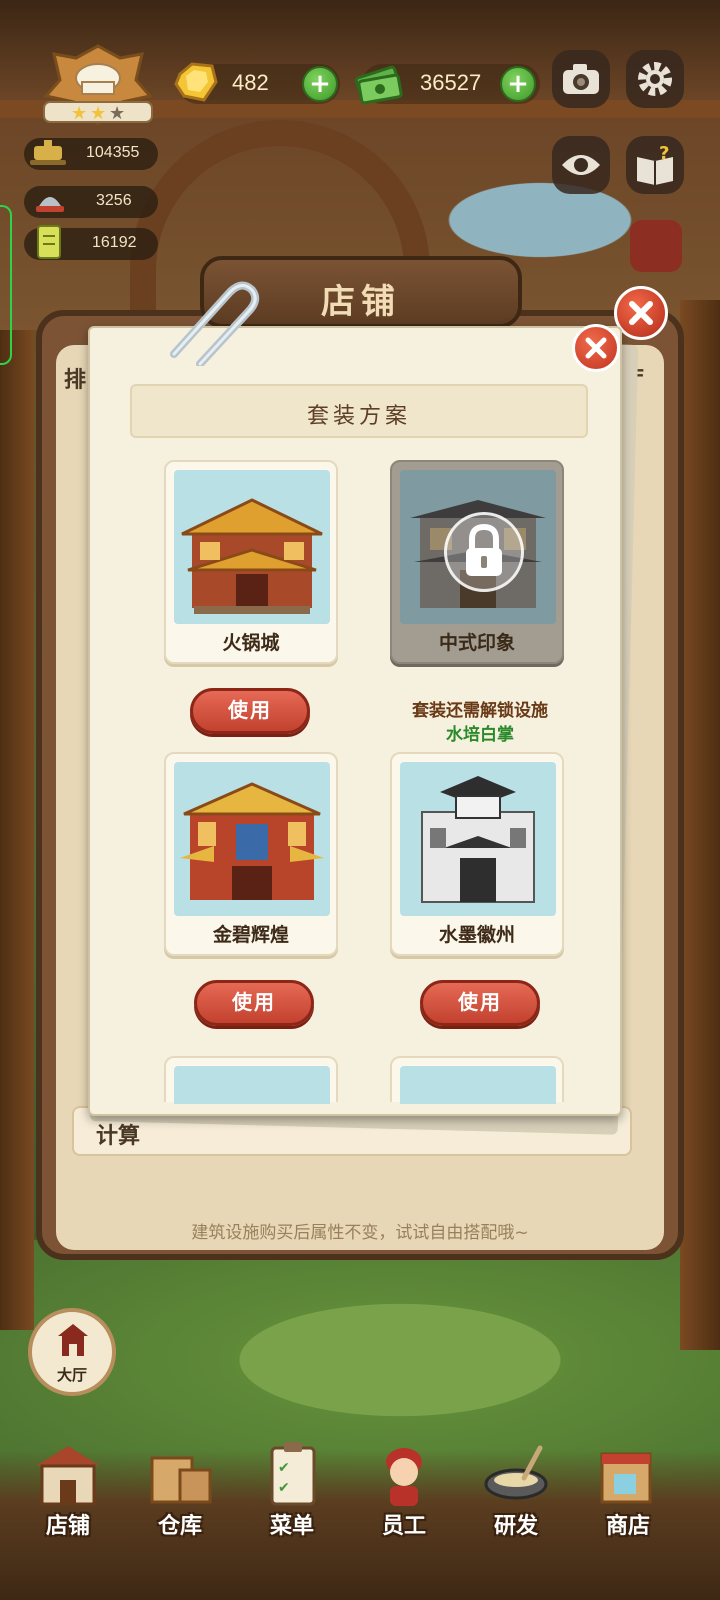  I want to click on suit-card-name: 火锅城, so click(251, 643).